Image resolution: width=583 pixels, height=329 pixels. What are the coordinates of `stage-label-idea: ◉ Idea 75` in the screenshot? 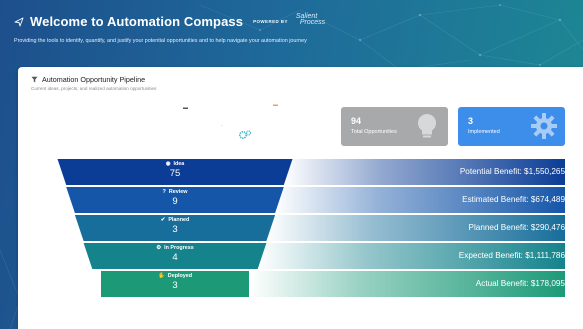 It's located at (175, 170).